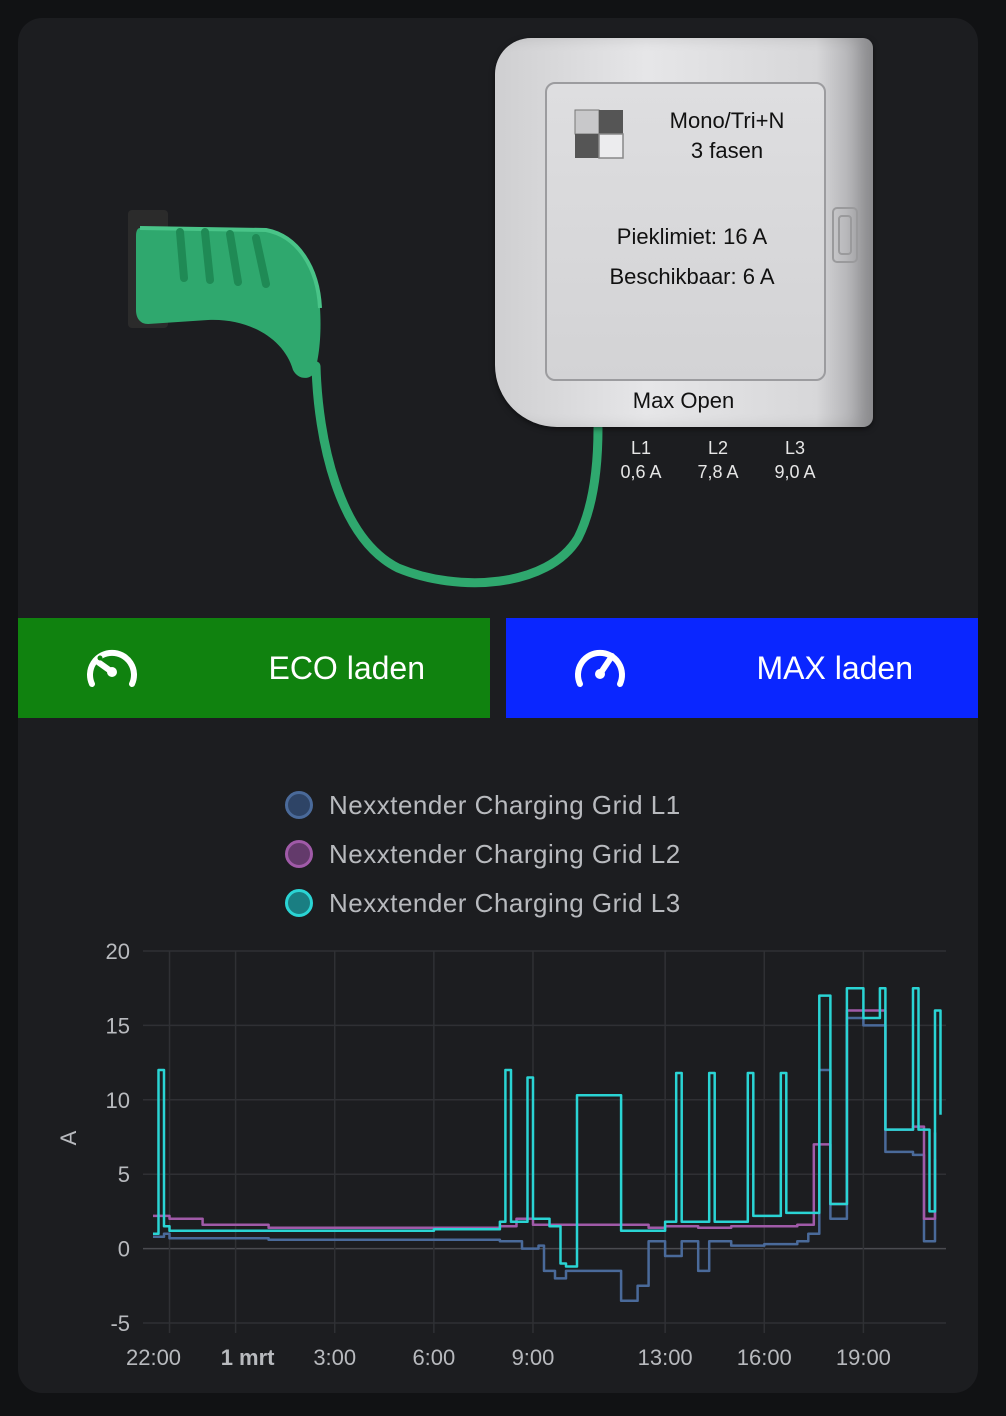 The width and height of the screenshot is (1006, 1416). Describe the element at coordinates (718, 448) in the screenshot. I see `phase-l2-label: L2` at that location.